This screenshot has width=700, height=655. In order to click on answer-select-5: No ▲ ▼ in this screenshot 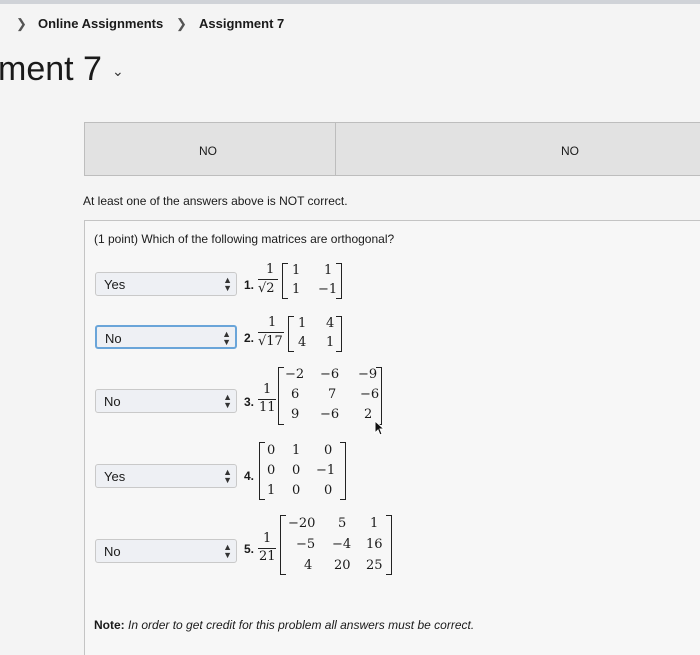, I will do `click(166, 551)`.